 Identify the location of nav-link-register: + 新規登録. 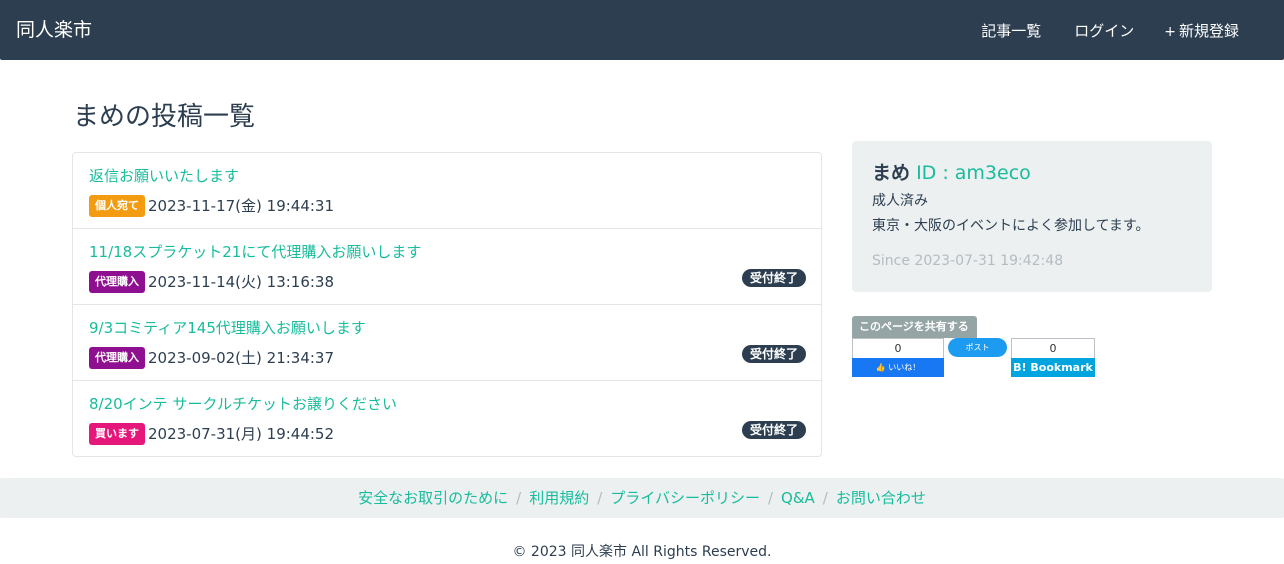
(1201, 32).